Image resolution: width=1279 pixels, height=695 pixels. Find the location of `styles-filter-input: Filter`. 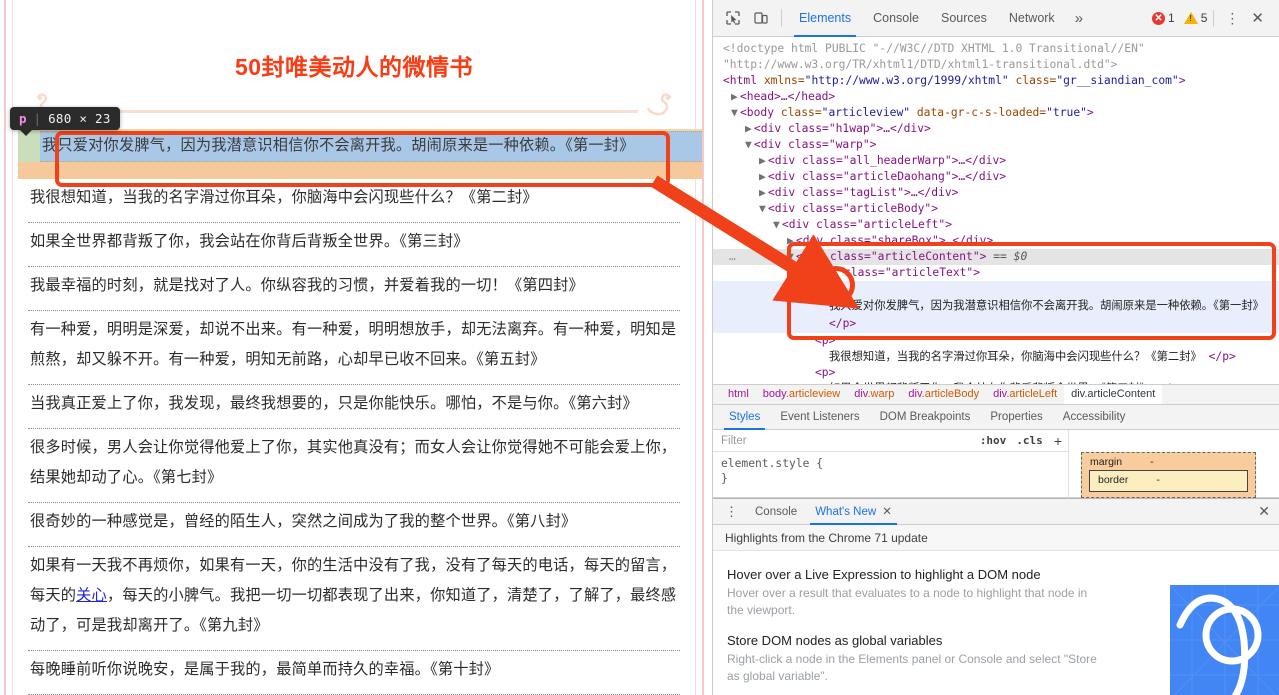

styles-filter-input: Filter is located at coordinates (848, 441).